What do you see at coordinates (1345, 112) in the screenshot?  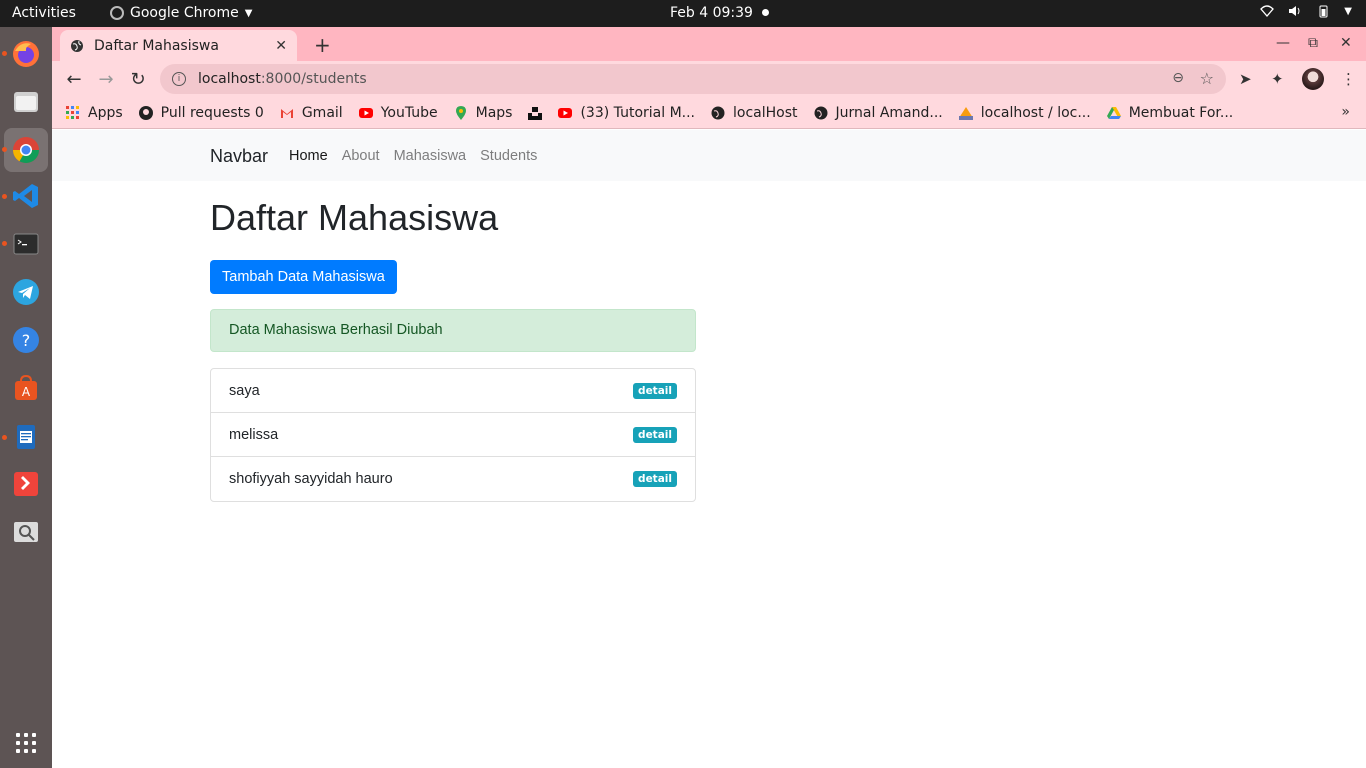 I see `bookmarks-overflow-icon: »` at bounding box center [1345, 112].